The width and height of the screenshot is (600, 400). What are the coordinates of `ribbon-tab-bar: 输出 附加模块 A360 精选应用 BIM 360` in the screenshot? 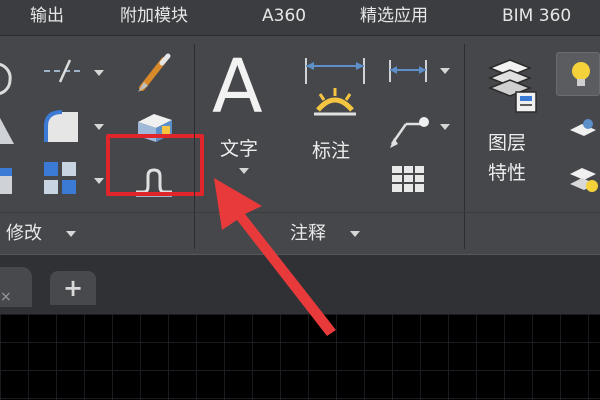 It's located at (300, 18).